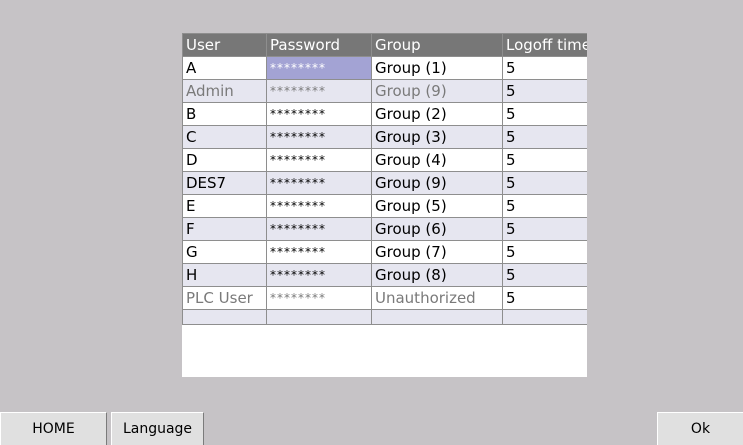  I want to click on language-button: Language, so click(157, 428).